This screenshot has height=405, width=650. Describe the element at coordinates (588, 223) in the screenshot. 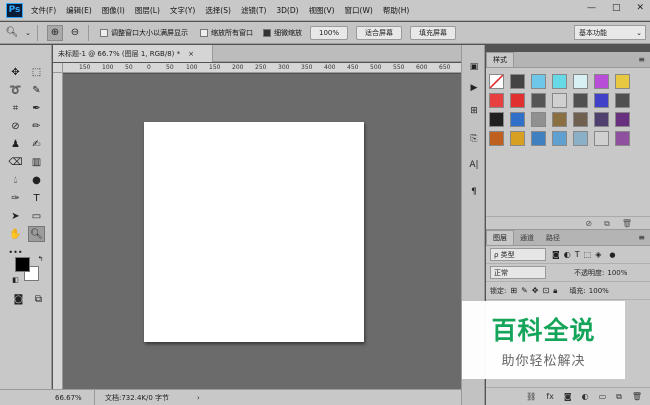

I see `clear-style-icon: ⊘` at that location.